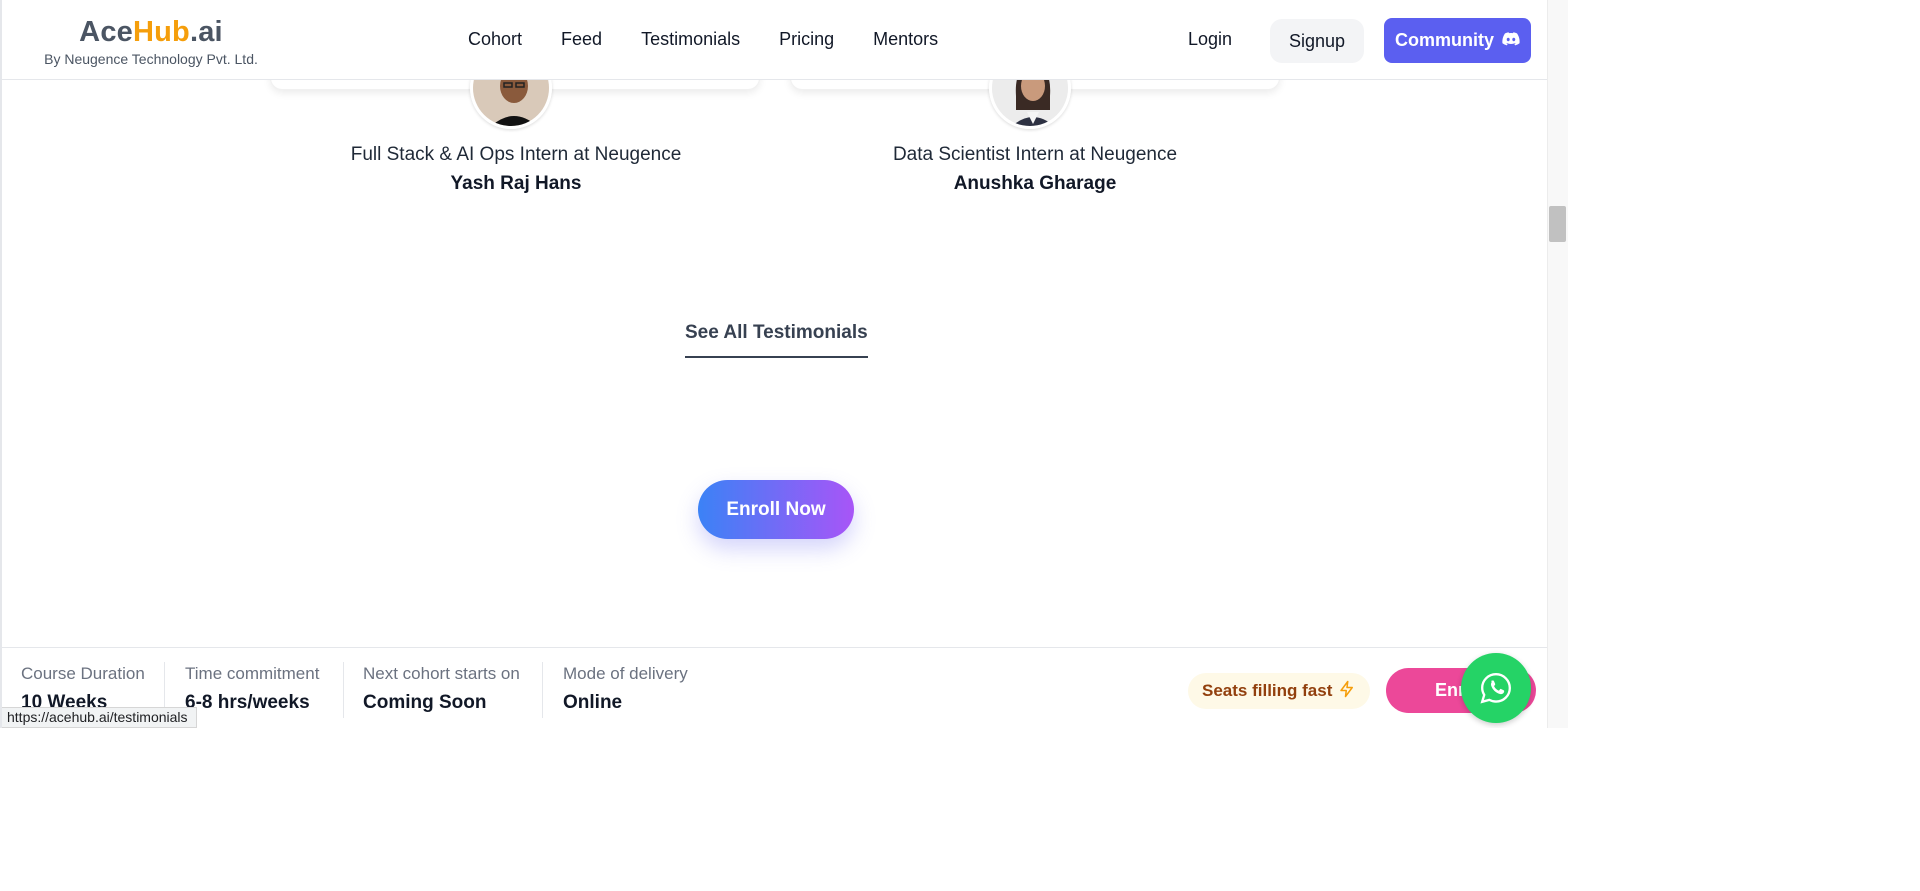  Describe the element at coordinates (1035, 183) in the screenshot. I see `testimonial-name: Anushka Gharage` at that location.